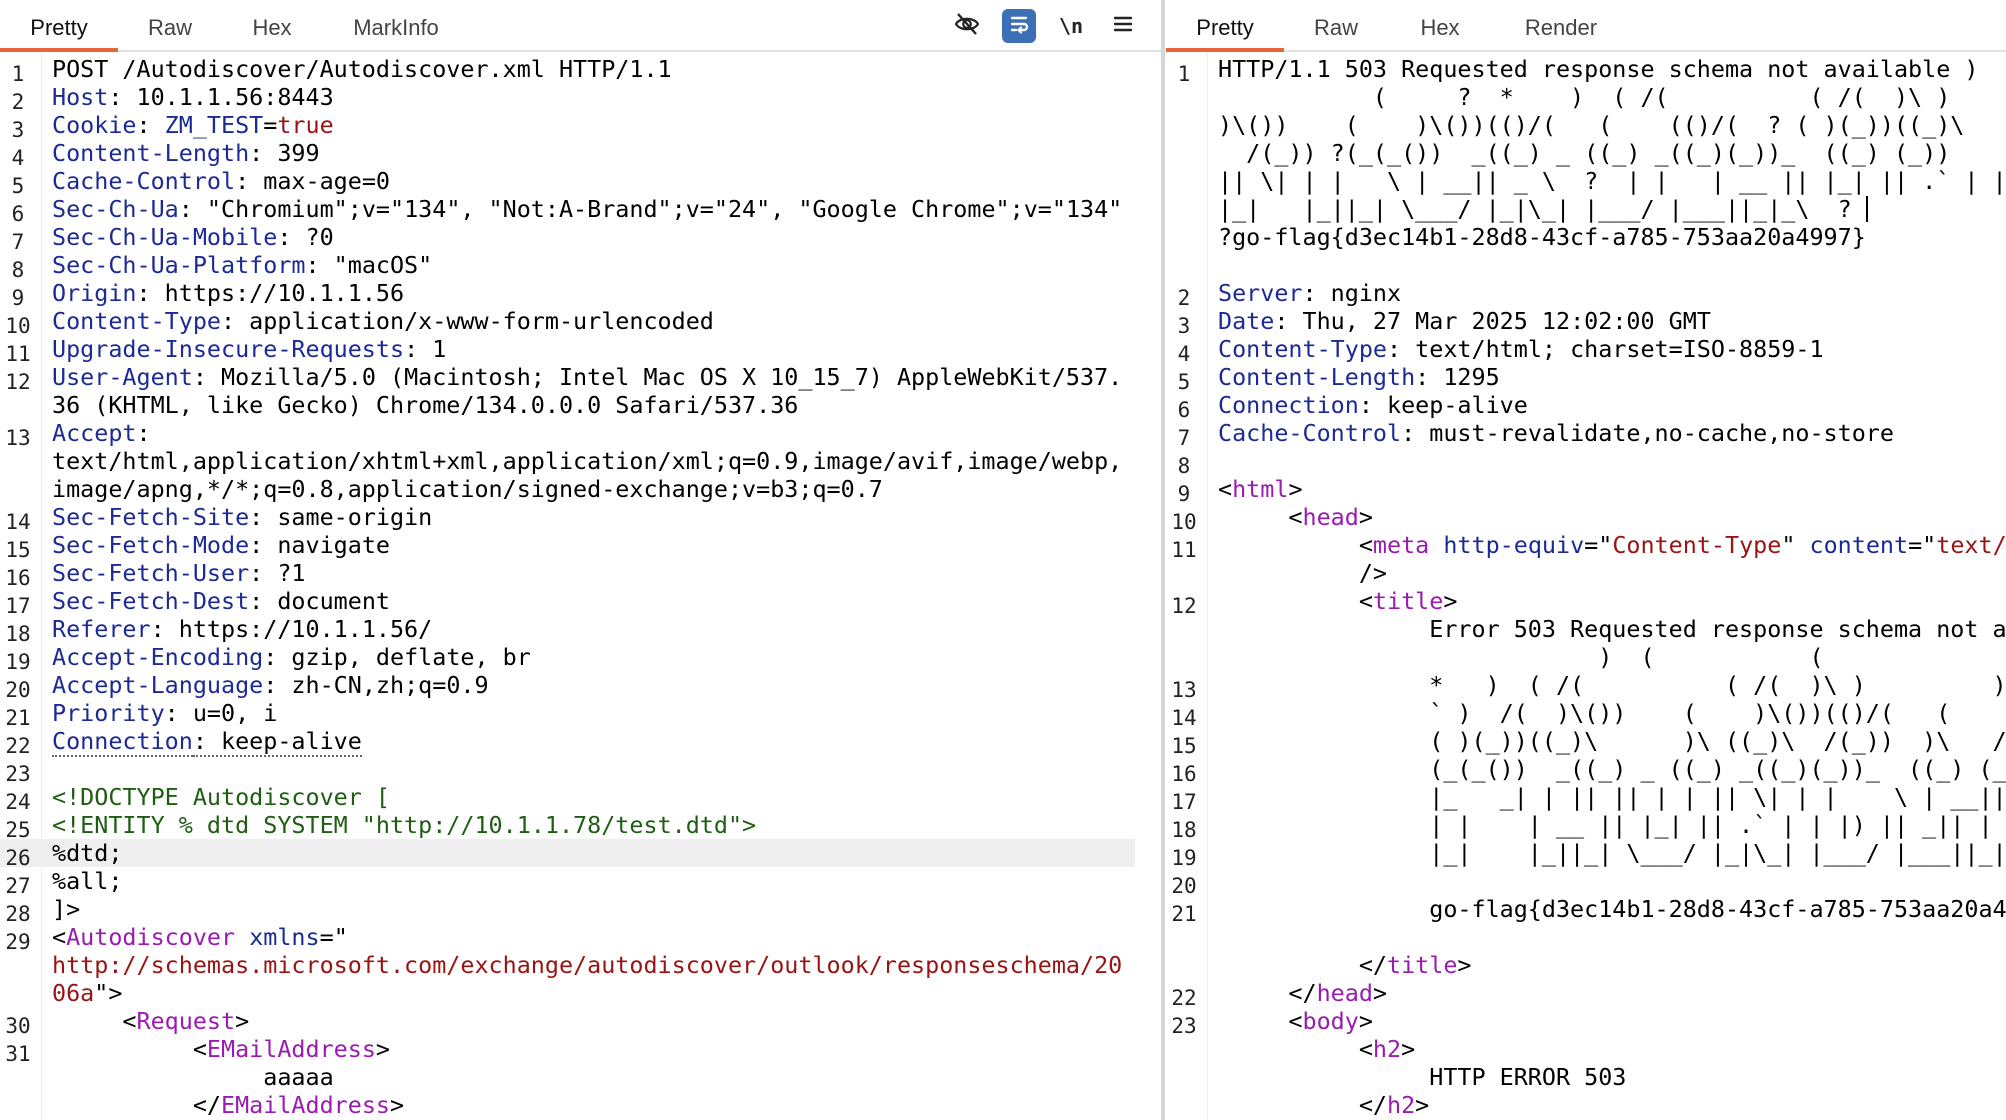 This screenshot has height=1120, width=2006. Describe the element at coordinates (87, 881) in the screenshot. I see `code-token: %all;` at that location.